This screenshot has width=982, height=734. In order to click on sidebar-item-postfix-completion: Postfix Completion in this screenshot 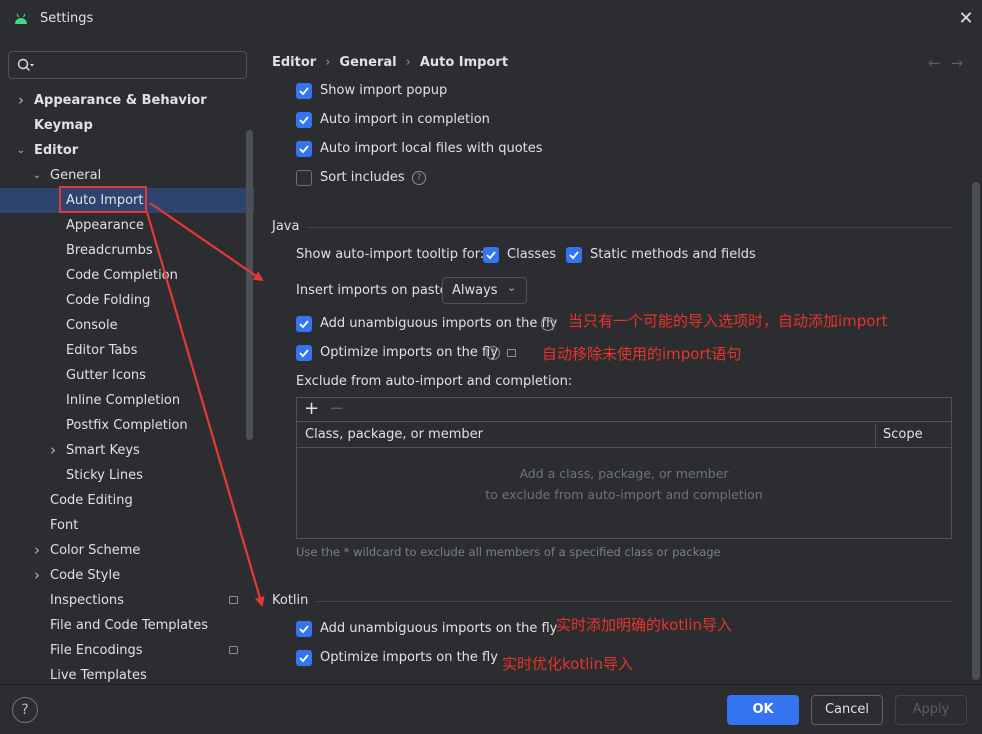, I will do `click(127, 425)`.